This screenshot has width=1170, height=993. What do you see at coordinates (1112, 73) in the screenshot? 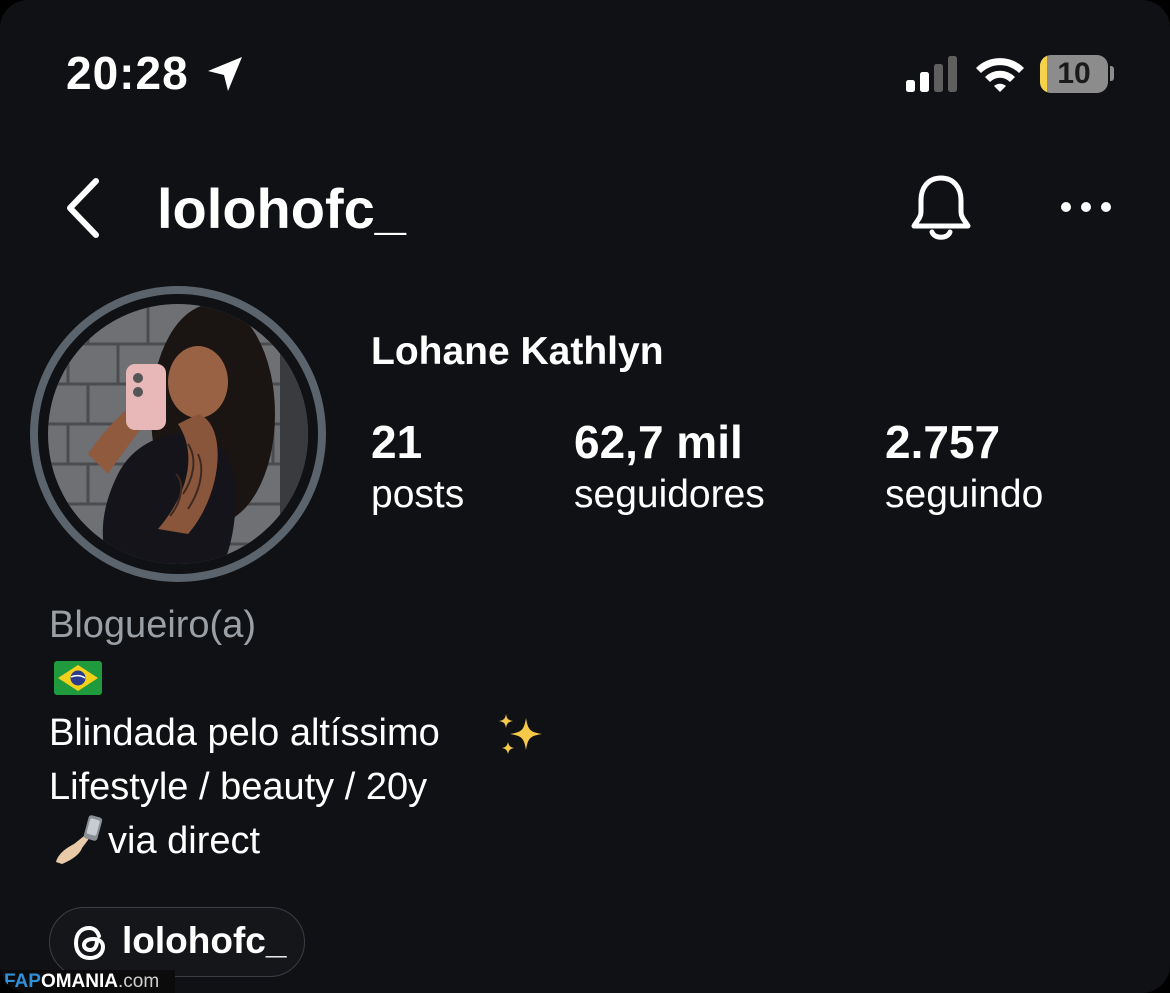
I see `battery-nub` at bounding box center [1112, 73].